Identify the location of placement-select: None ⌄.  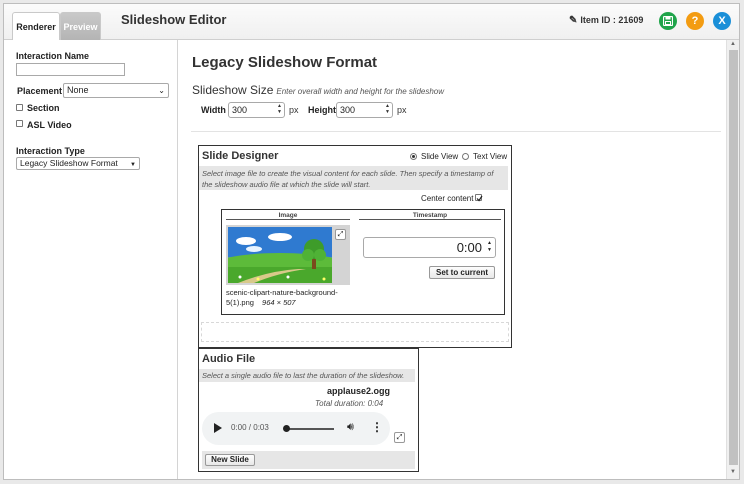
(116, 90).